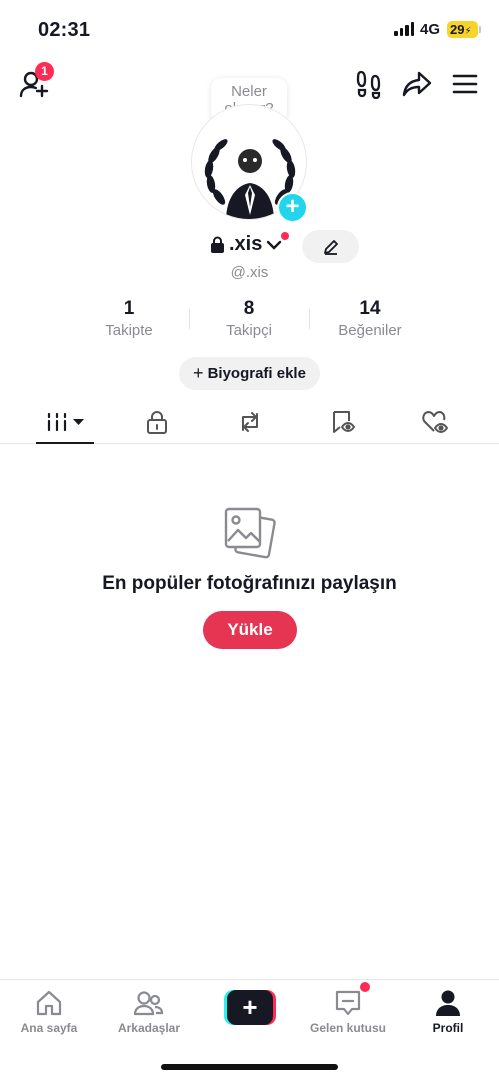 The width and height of the screenshot is (499, 1080). What do you see at coordinates (198, 373) in the screenshot?
I see `plus-icon: +` at bounding box center [198, 373].